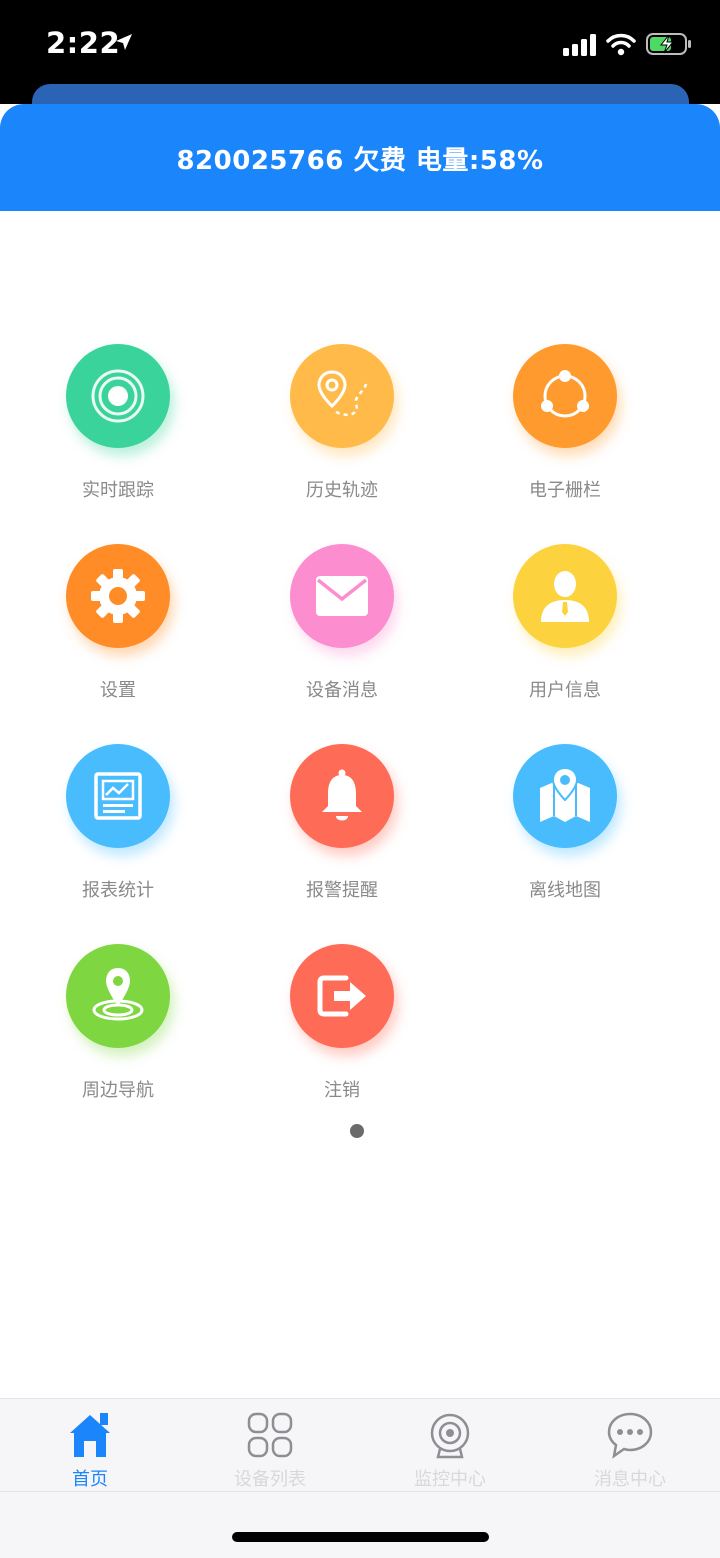 This screenshot has height=1558, width=720. I want to click on menu-item-label: 电子栅栏, so click(565, 490).